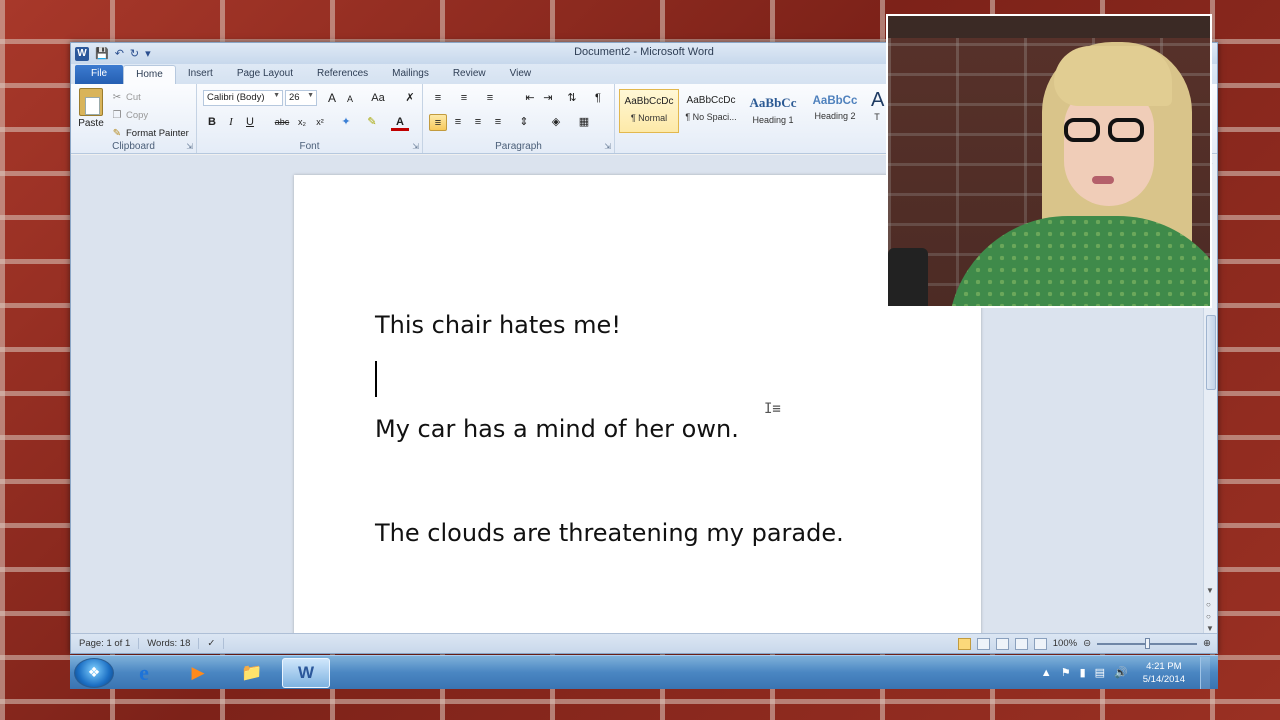  Describe the element at coordinates (1087, 643) in the screenshot. I see `zoom-out-icon: ⊝` at that location.